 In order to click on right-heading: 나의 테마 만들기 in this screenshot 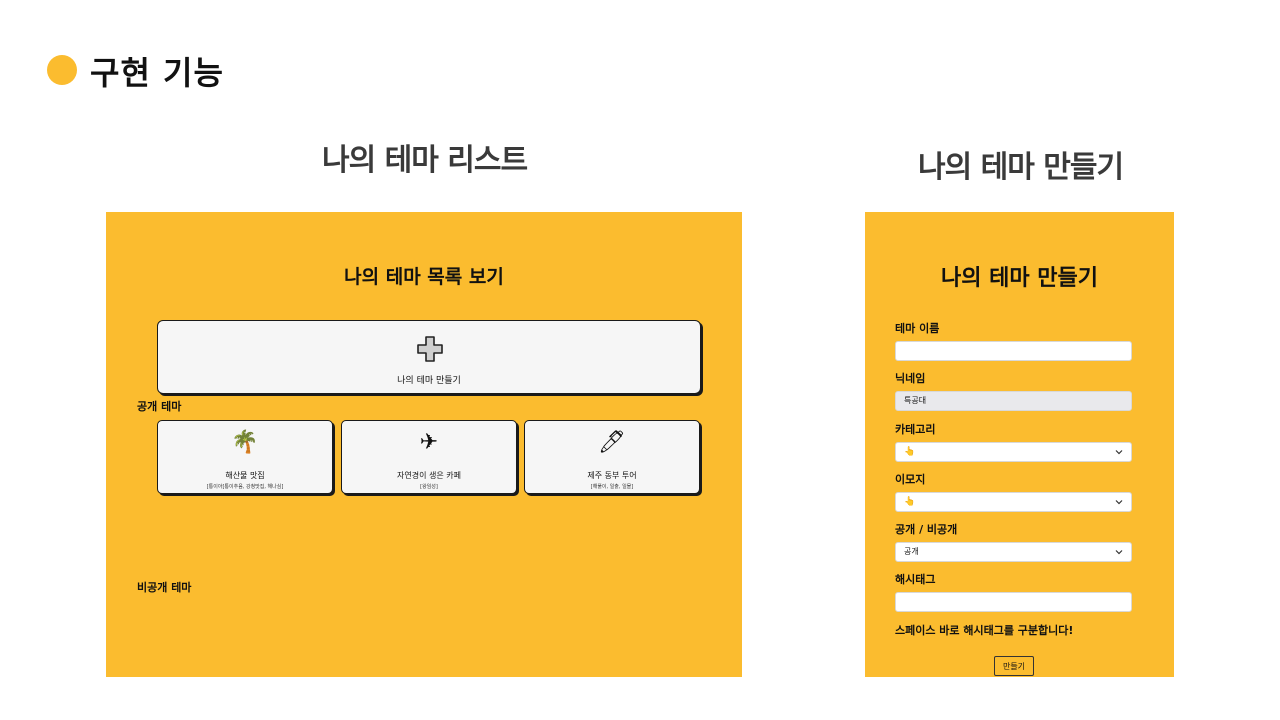, I will do `click(1021, 167)`.